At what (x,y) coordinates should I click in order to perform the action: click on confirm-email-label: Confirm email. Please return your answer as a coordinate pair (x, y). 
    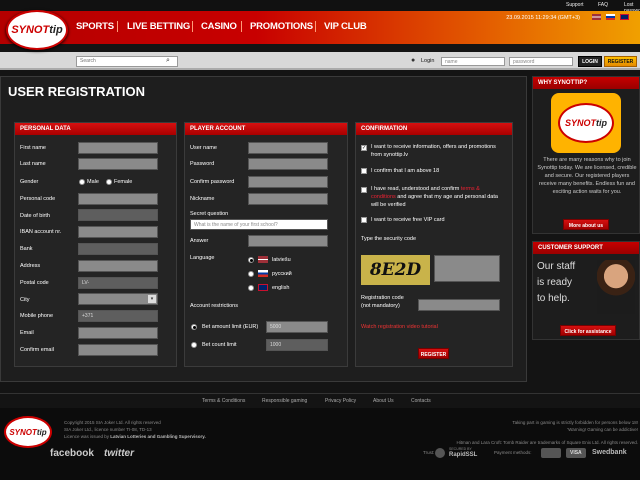
    Looking at the image, I should click on (37, 350).